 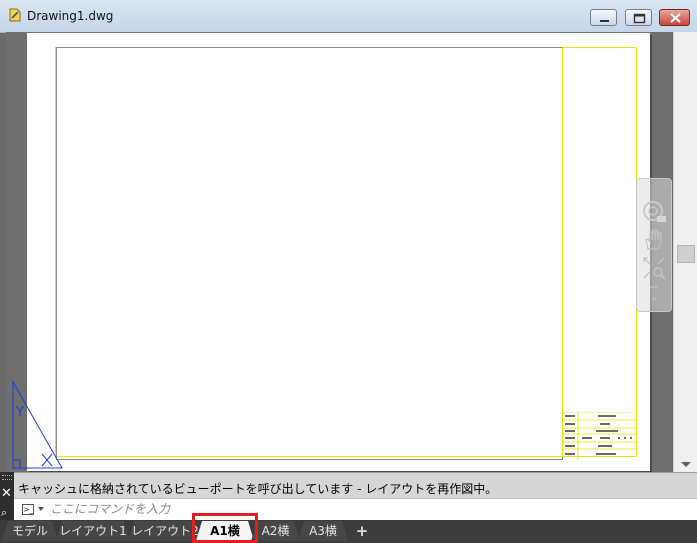 I want to click on recent-commands-dropdown-icon, so click(x=41, y=509).